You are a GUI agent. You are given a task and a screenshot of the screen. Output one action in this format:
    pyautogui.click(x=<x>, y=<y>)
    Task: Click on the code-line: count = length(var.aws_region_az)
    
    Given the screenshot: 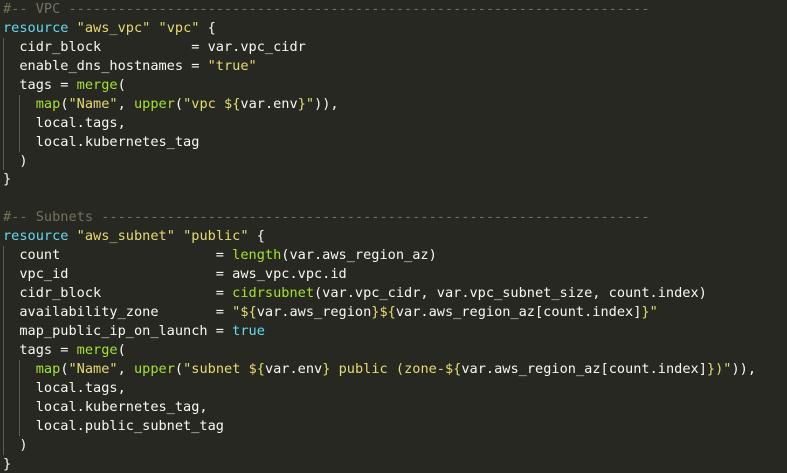 What is the action you would take?
    pyautogui.click(x=393, y=255)
    